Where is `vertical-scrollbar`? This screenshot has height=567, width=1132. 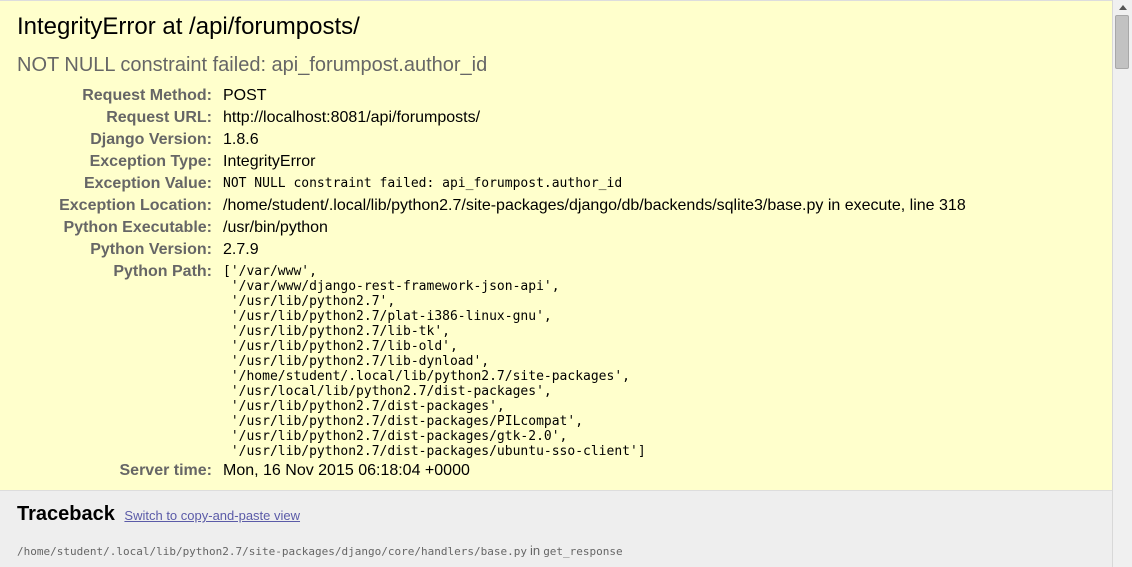 vertical-scrollbar is located at coordinates (1122, 283).